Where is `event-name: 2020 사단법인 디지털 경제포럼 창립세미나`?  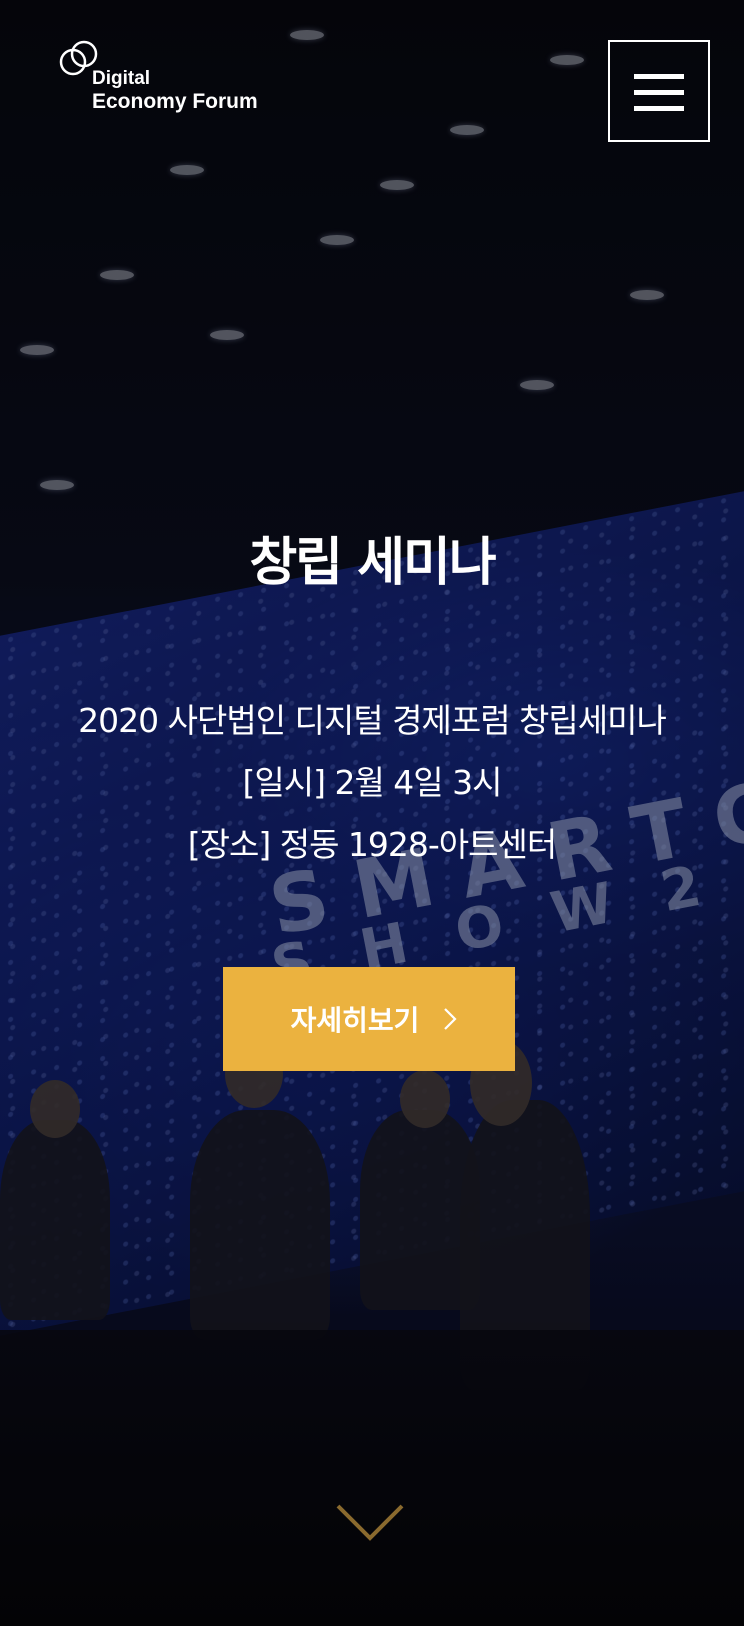
event-name: 2020 사단법인 디지털 경제포럼 창립세미나 is located at coordinates (372, 720).